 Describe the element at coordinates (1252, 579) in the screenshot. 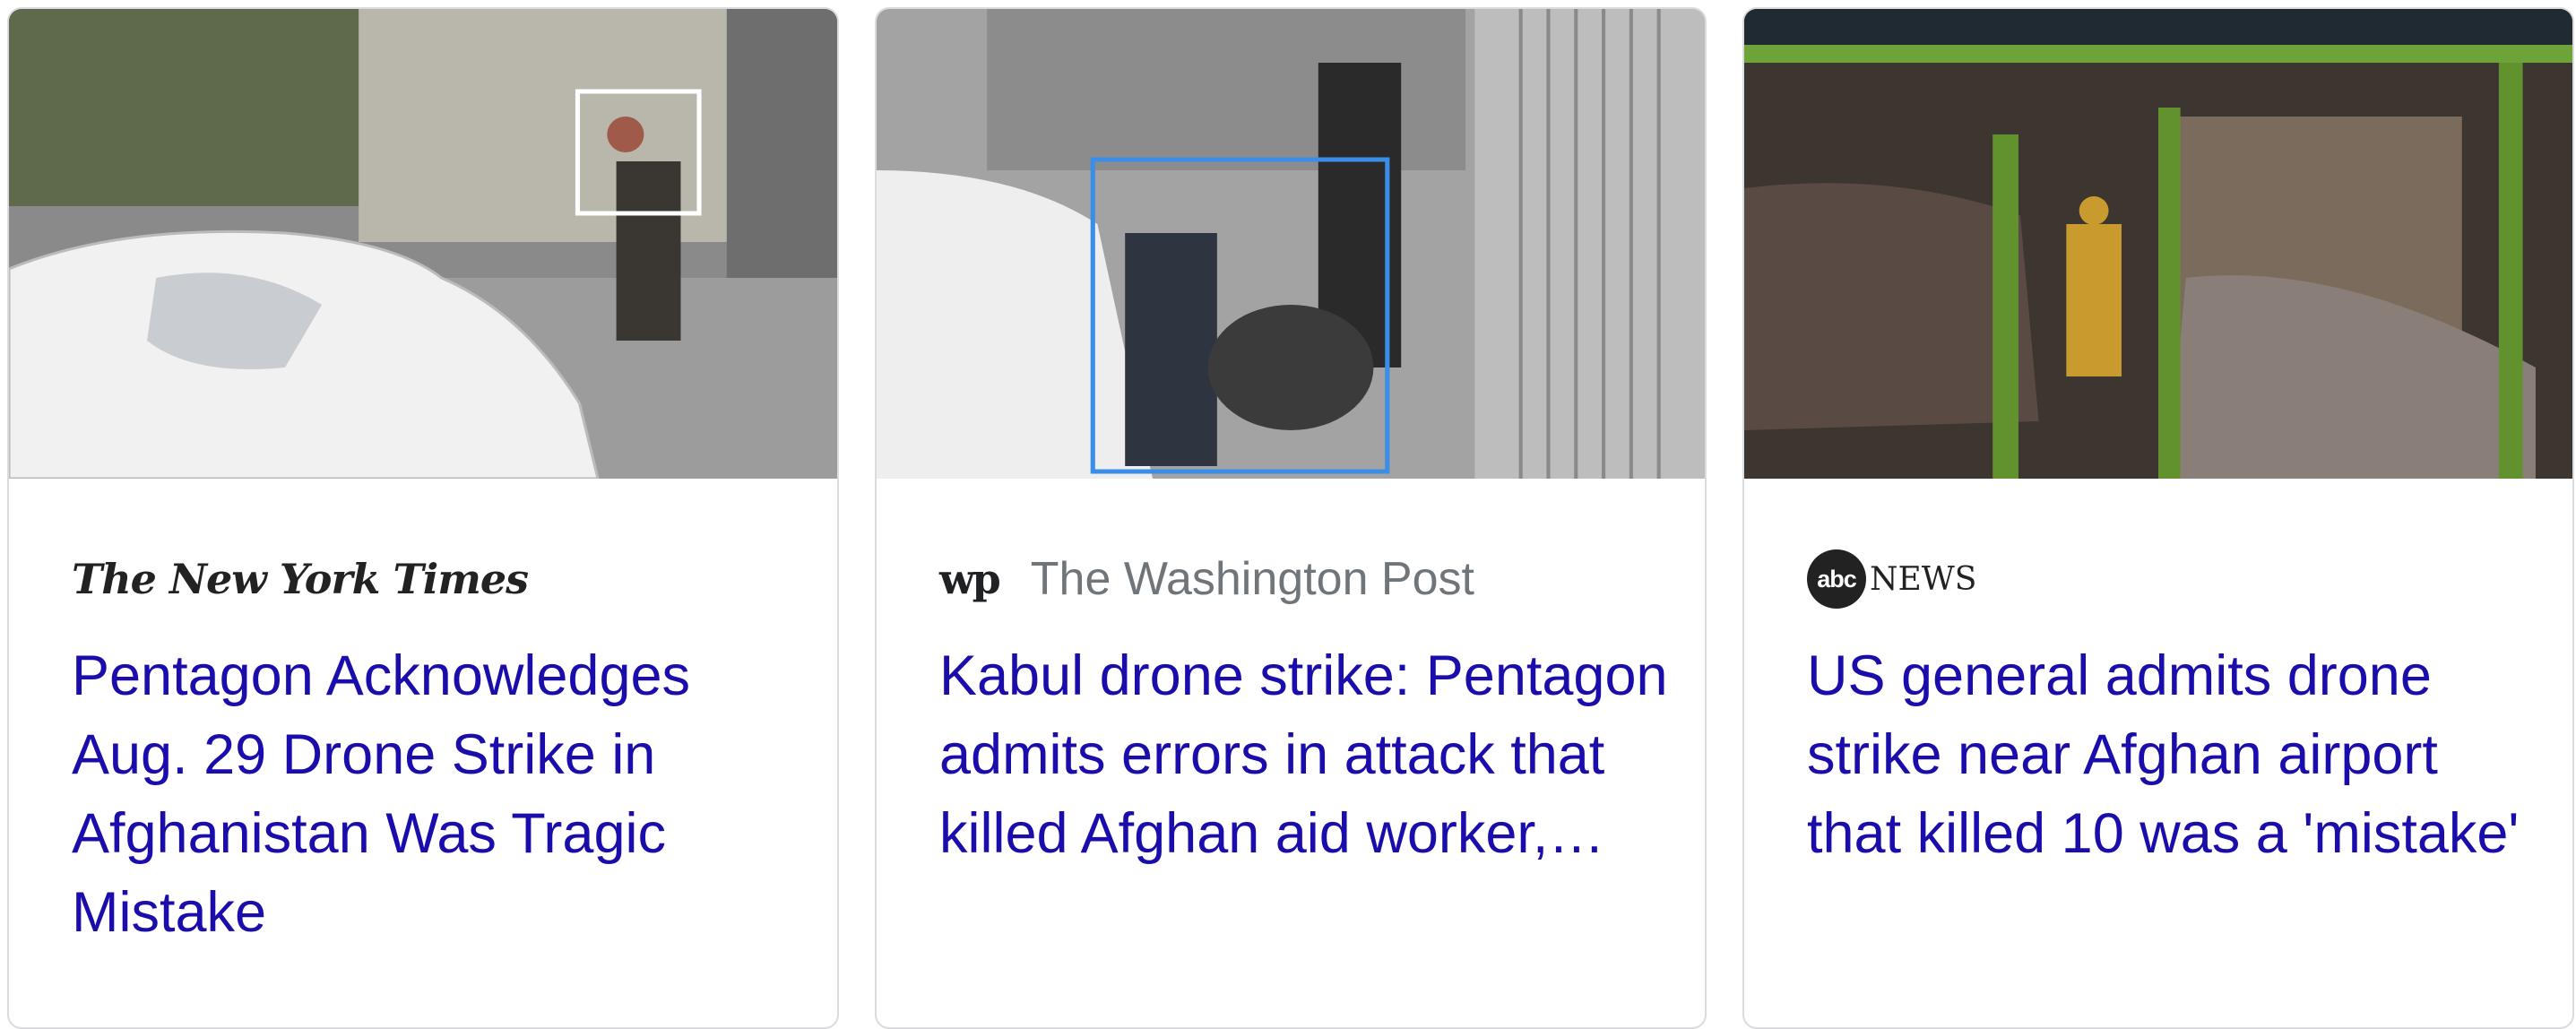

I see `source-name: The Washington Post` at that location.